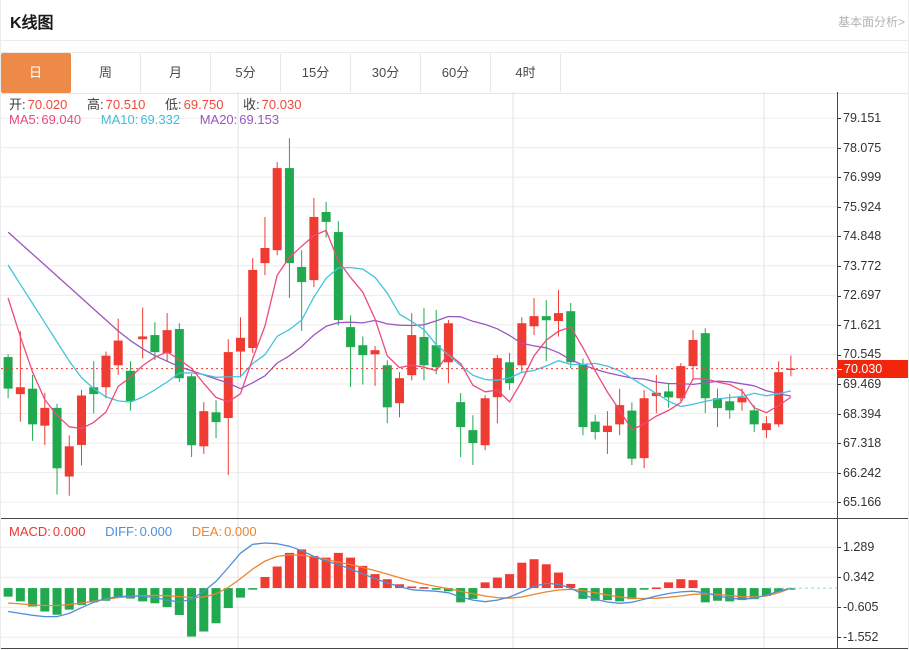  Describe the element at coordinates (61, 119) in the screenshot. I see `ma5-value: 69.040` at that location.